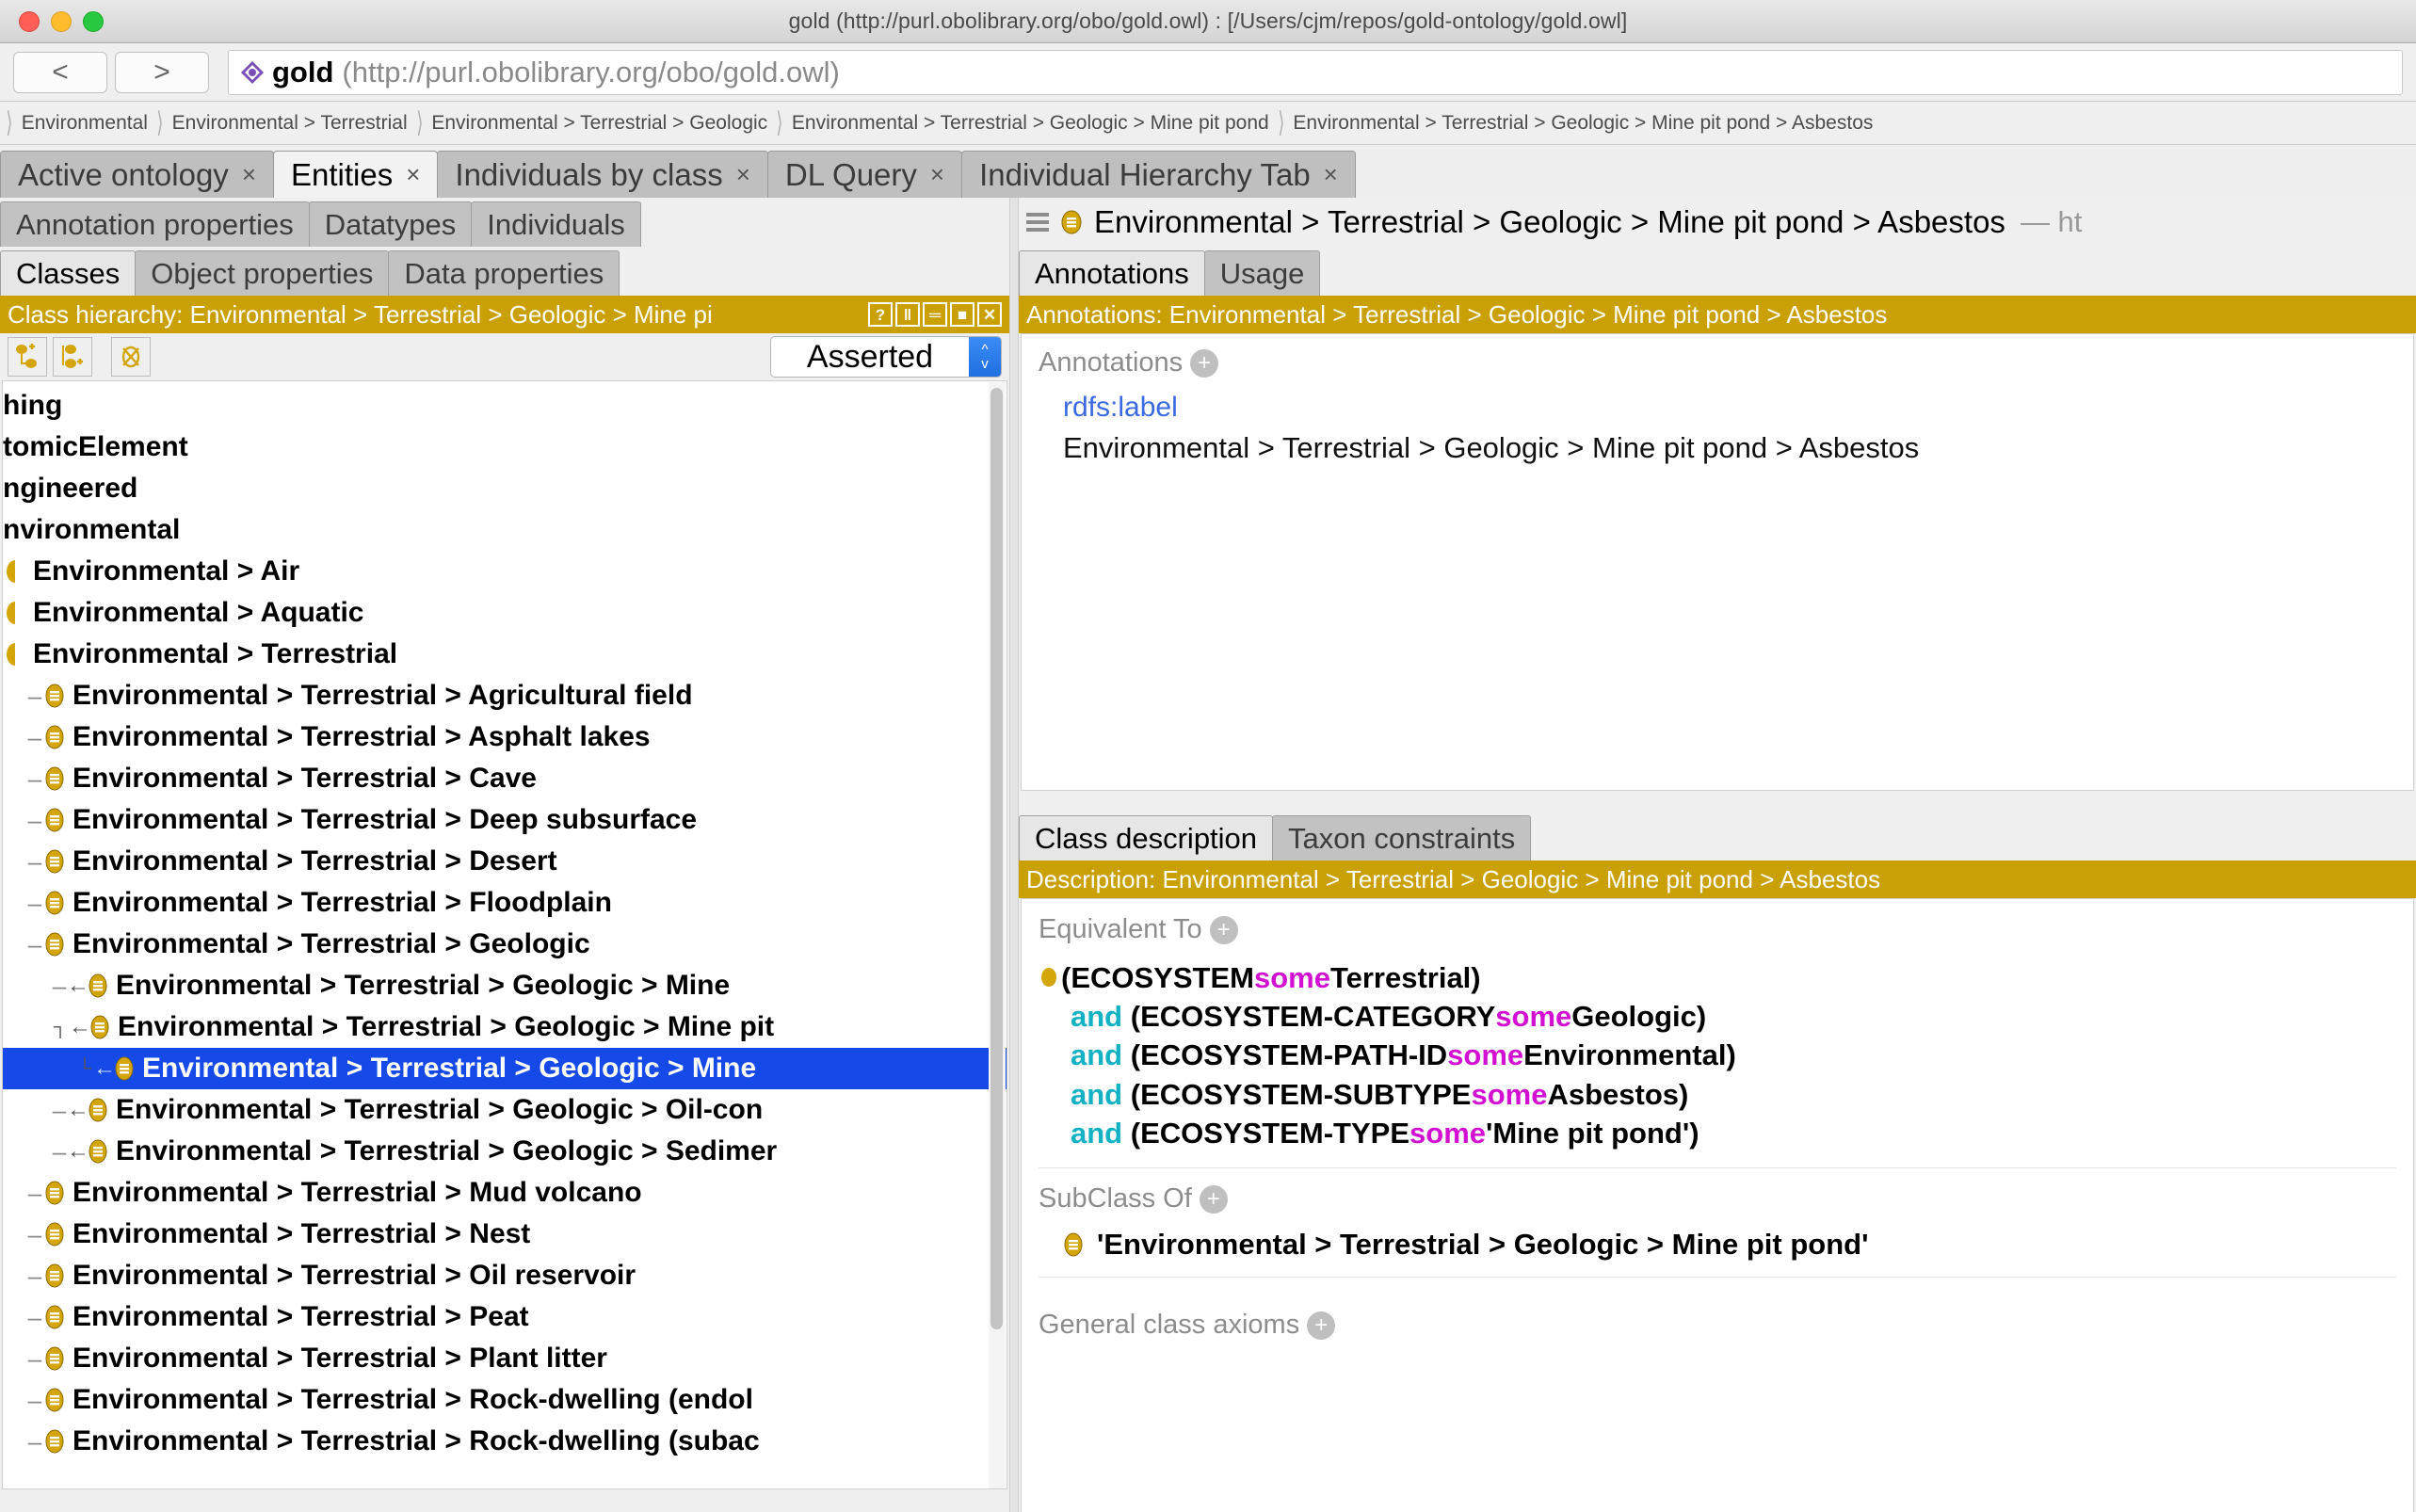 Image resolution: width=2416 pixels, height=1512 pixels. What do you see at coordinates (505, 405) in the screenshot?
I see `tree-row: hing` at bounding box center [505, 405].